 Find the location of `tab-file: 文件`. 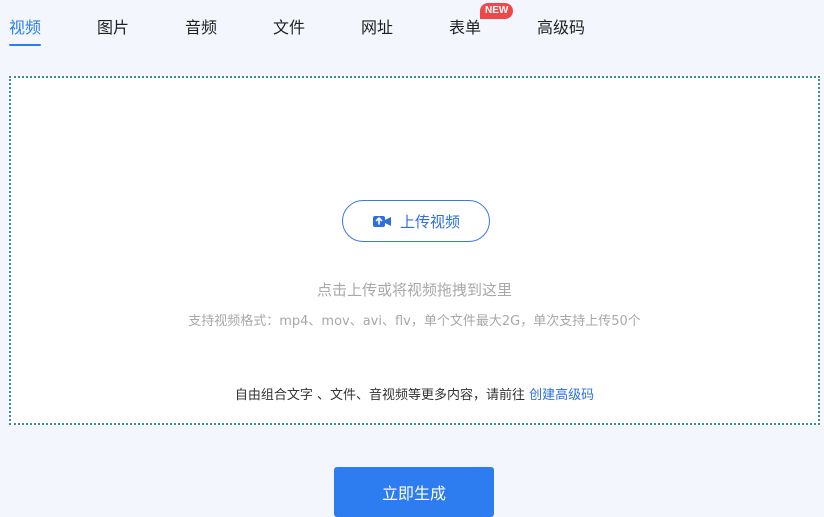

tab-file: 文件 is located at coordinates (289, 28).